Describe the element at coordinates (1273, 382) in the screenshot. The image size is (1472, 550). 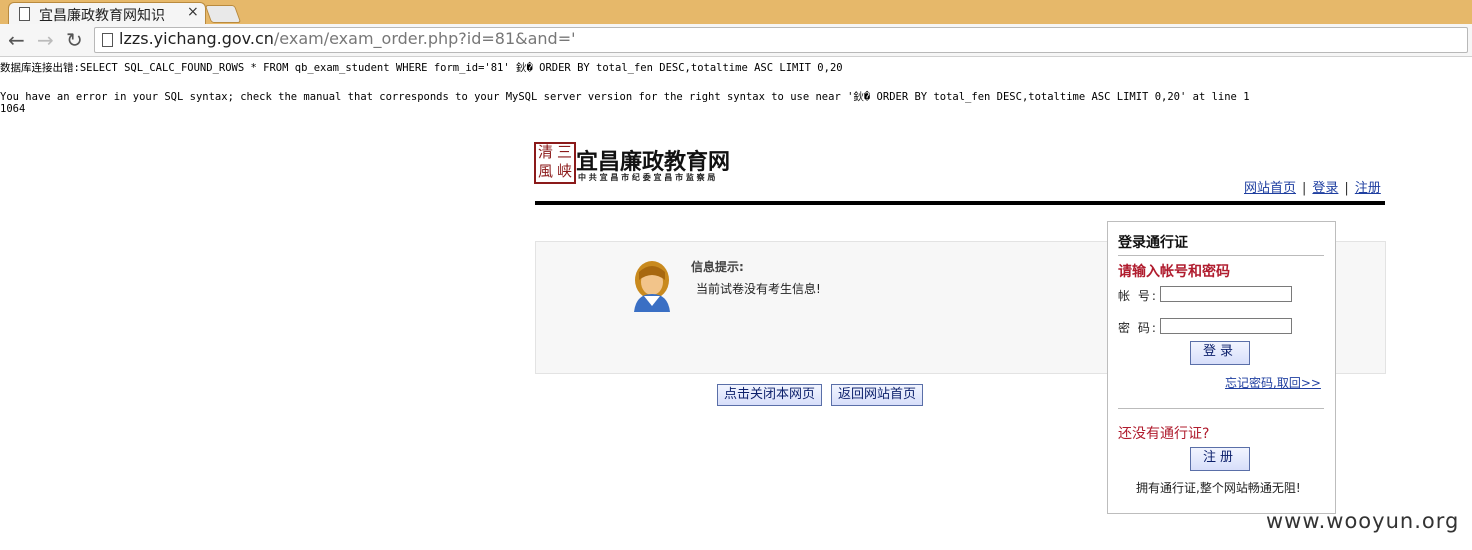
I see `forgot-password-link: 忘记密码,取回>>` at that location.